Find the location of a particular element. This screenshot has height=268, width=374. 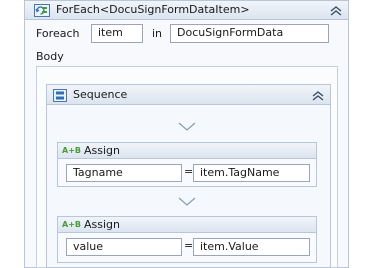

assign-to-input: Tagname is located at coordinates (124, 173).